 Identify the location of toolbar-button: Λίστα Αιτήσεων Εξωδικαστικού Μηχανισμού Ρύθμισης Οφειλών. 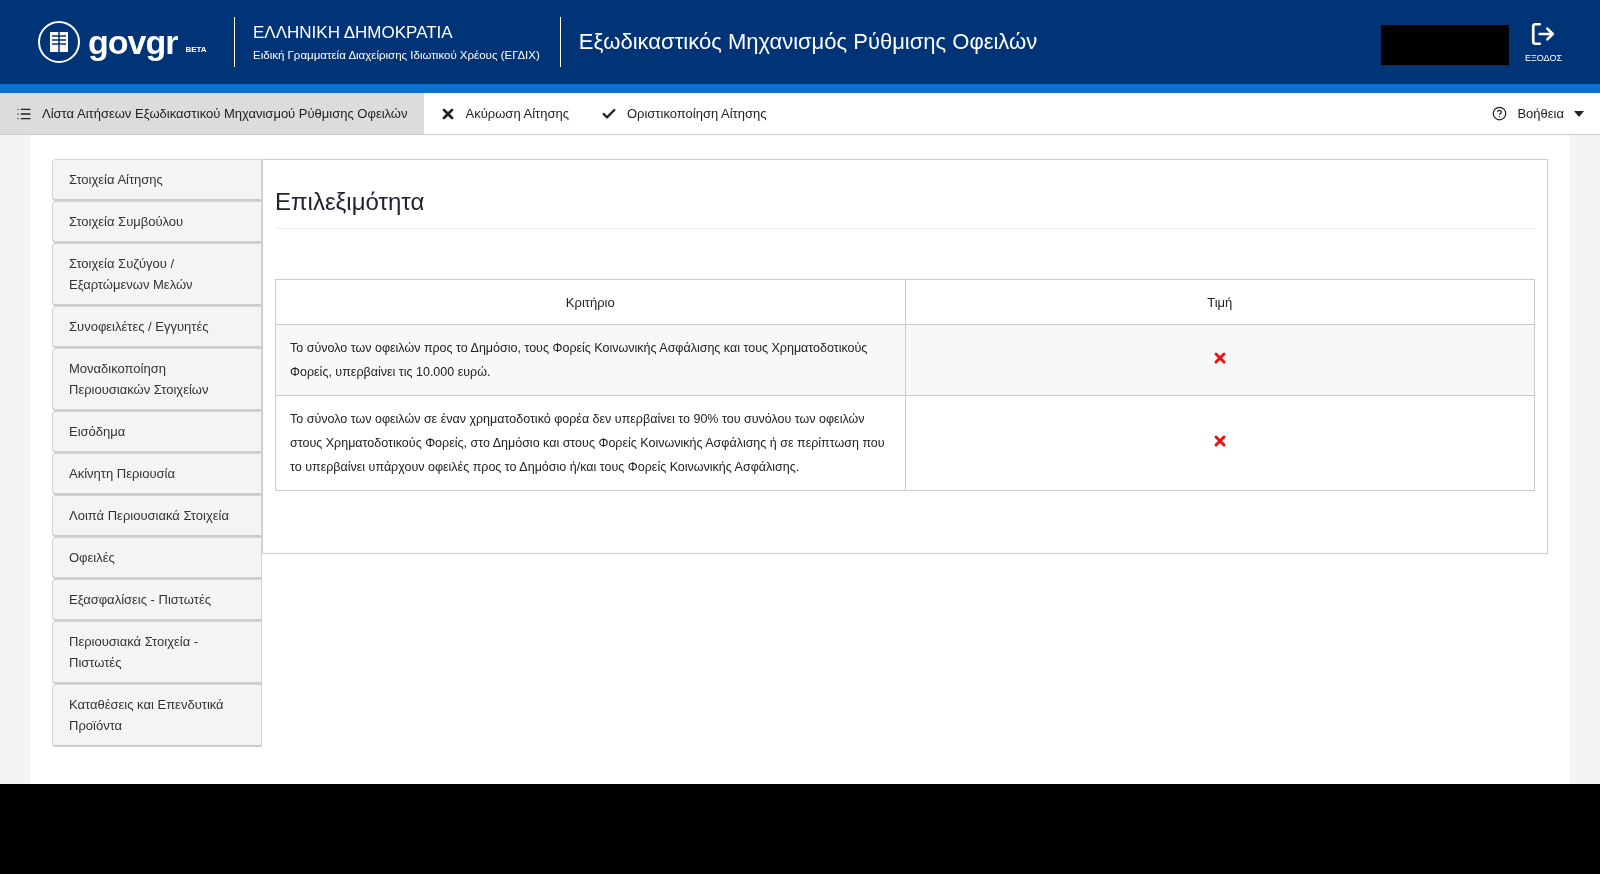
(212, 113).